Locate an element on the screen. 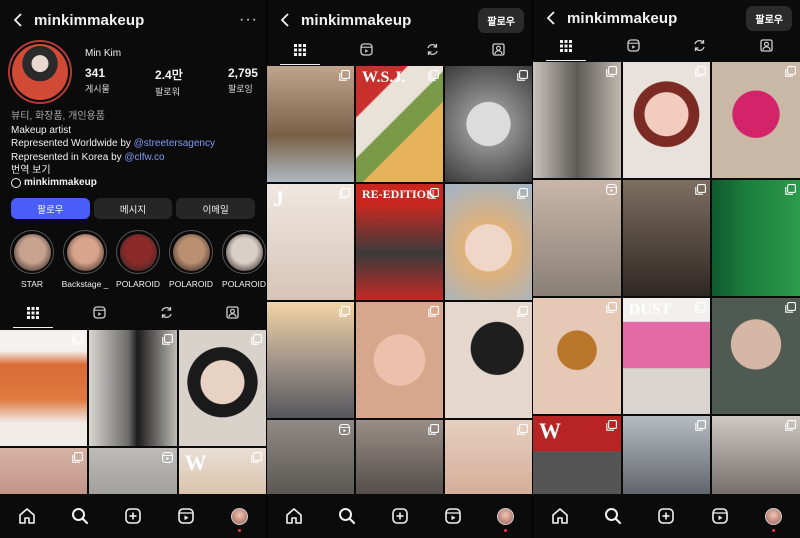 The image size is (800, 538). stat-following: 2,795 팔로잉 is located at coordinates (243, 82).